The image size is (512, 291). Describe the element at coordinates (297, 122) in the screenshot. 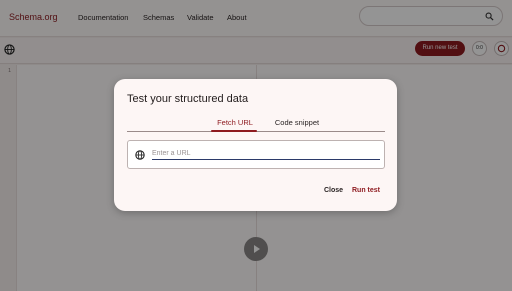

I see `tab-code-snippet: Code snippet` at that location.